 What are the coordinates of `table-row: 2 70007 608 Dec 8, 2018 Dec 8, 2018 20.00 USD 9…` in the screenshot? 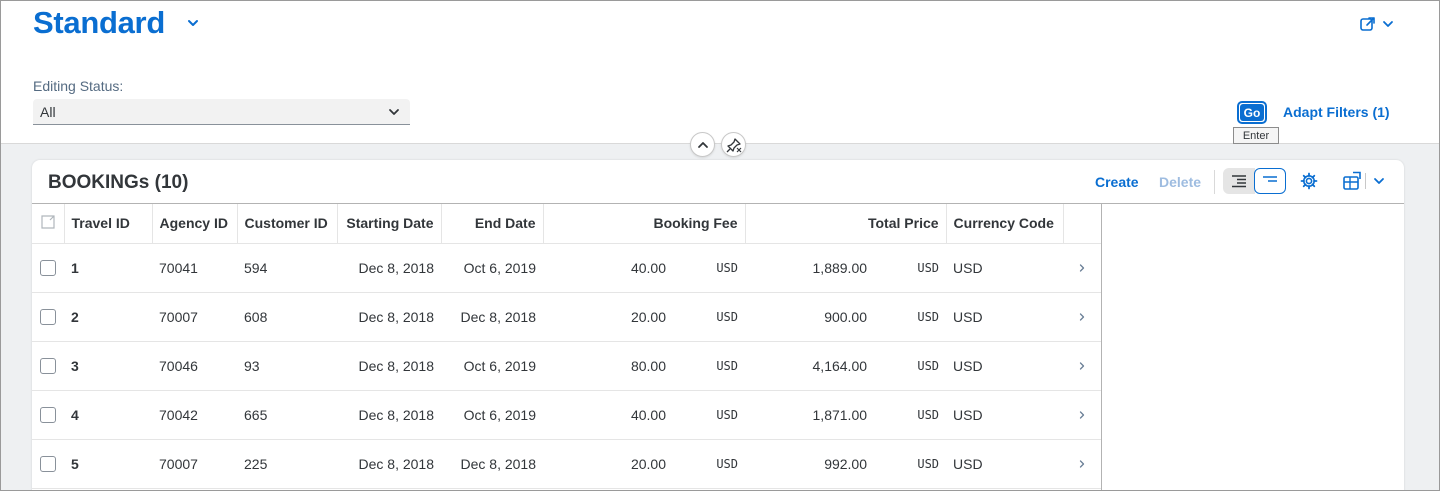 It's located at (567, 317).